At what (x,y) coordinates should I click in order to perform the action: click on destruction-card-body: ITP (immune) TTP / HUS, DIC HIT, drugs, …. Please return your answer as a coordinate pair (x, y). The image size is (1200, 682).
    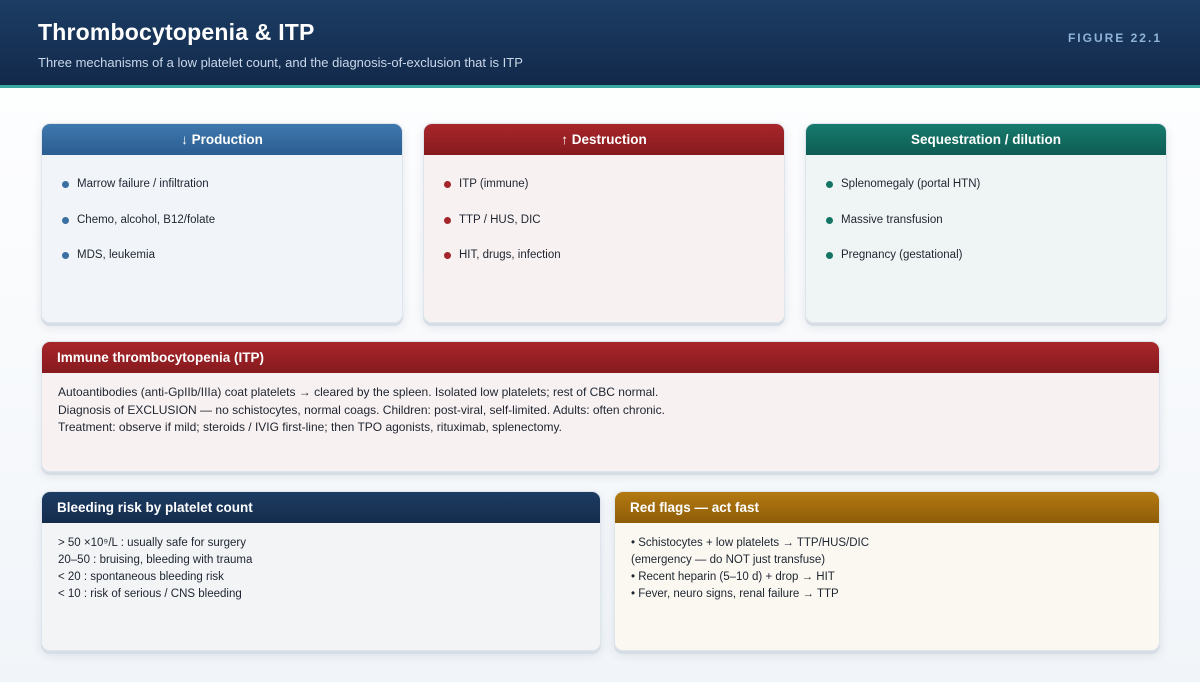
    Looking at the image, I should click on (604, 238).